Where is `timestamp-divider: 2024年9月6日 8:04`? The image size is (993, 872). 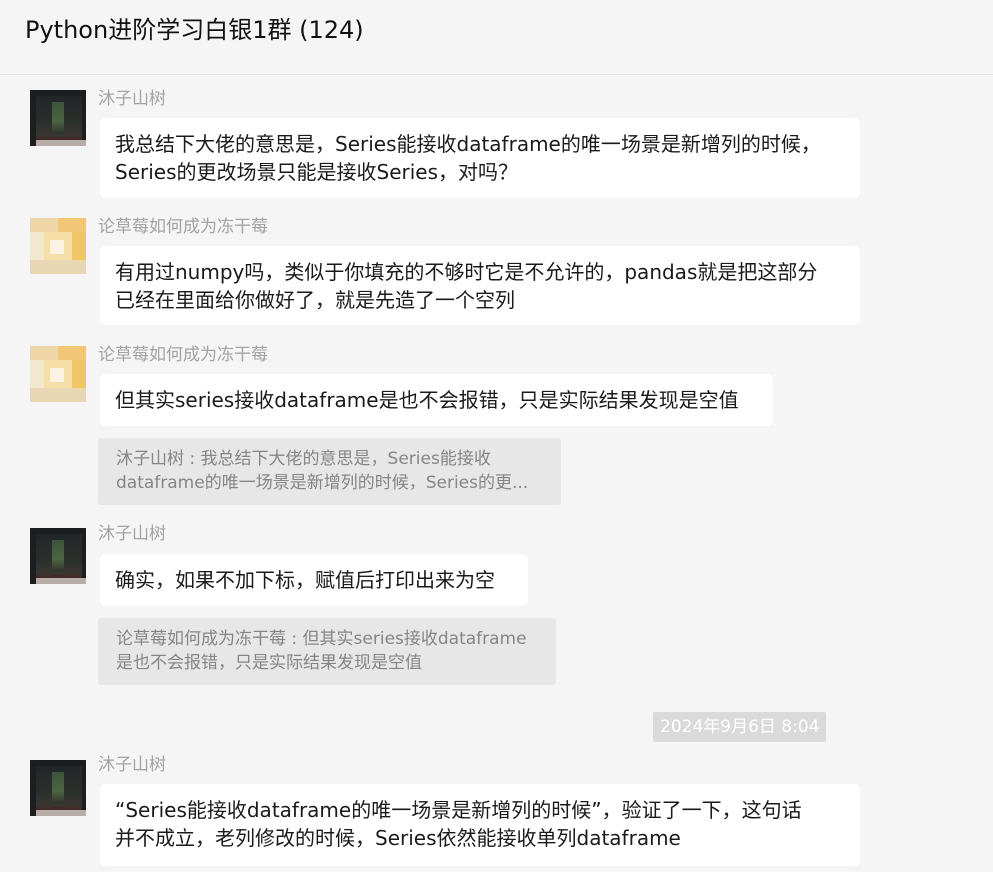 timestamp-divider: 2024年9月6日 8:04 is located at coordinates (740, 727).